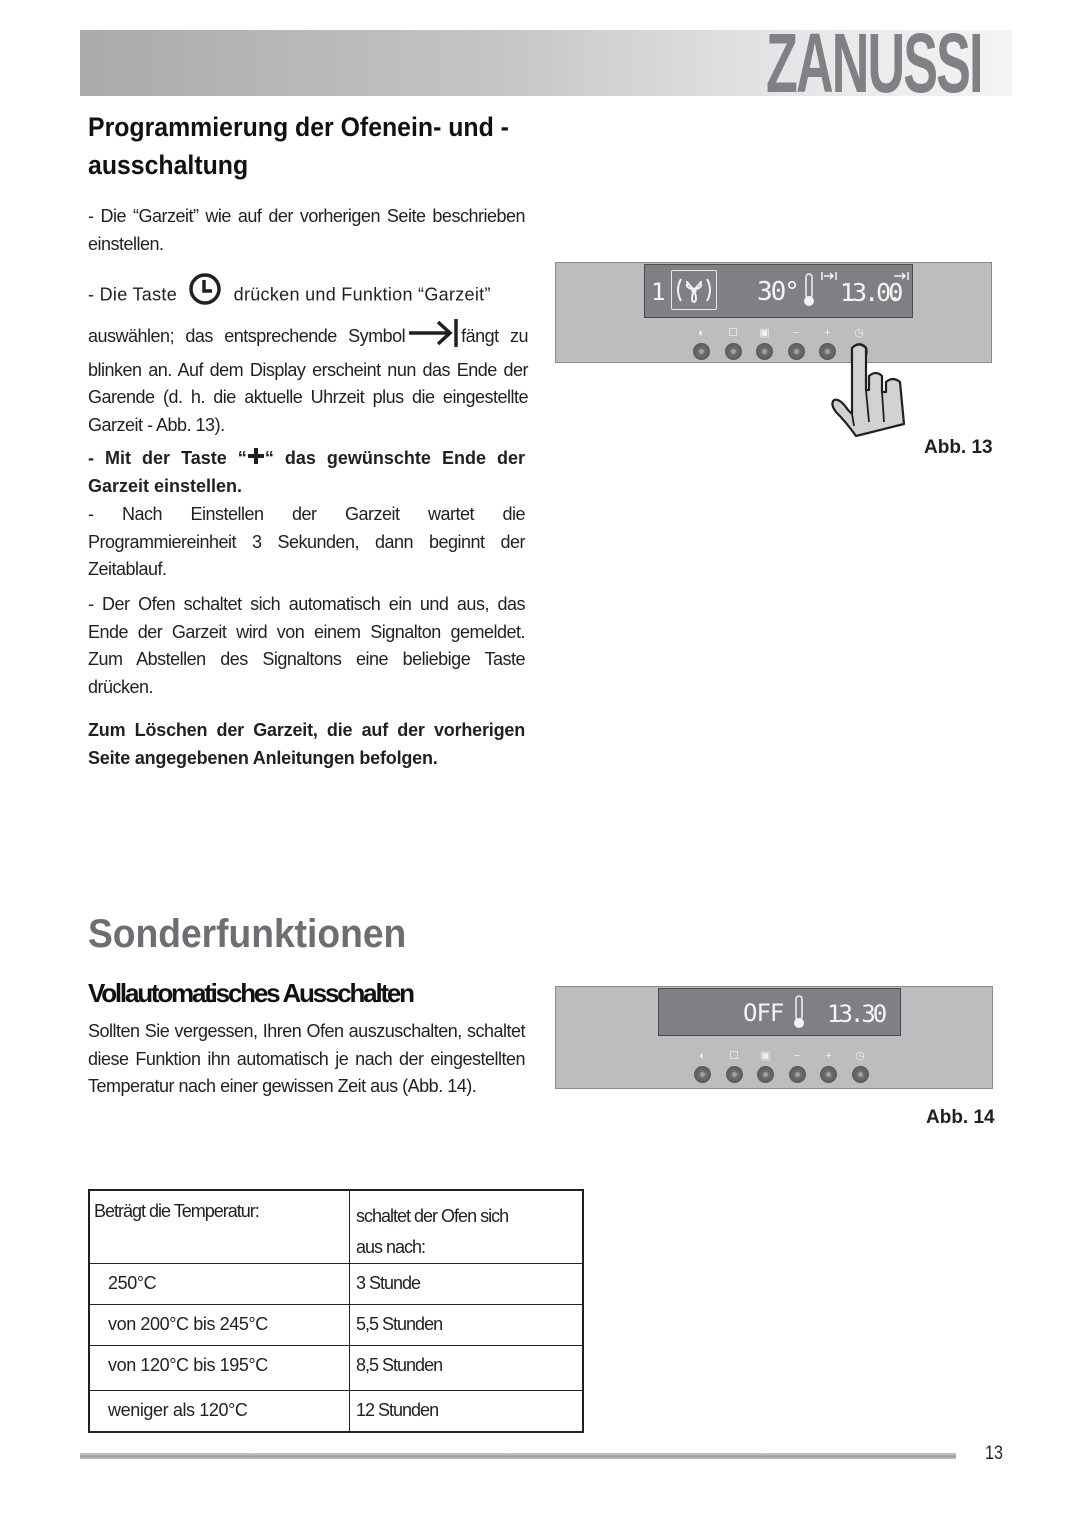  I want to click on oven-display-fig14: OFF 13.30, so click(779, 1012).